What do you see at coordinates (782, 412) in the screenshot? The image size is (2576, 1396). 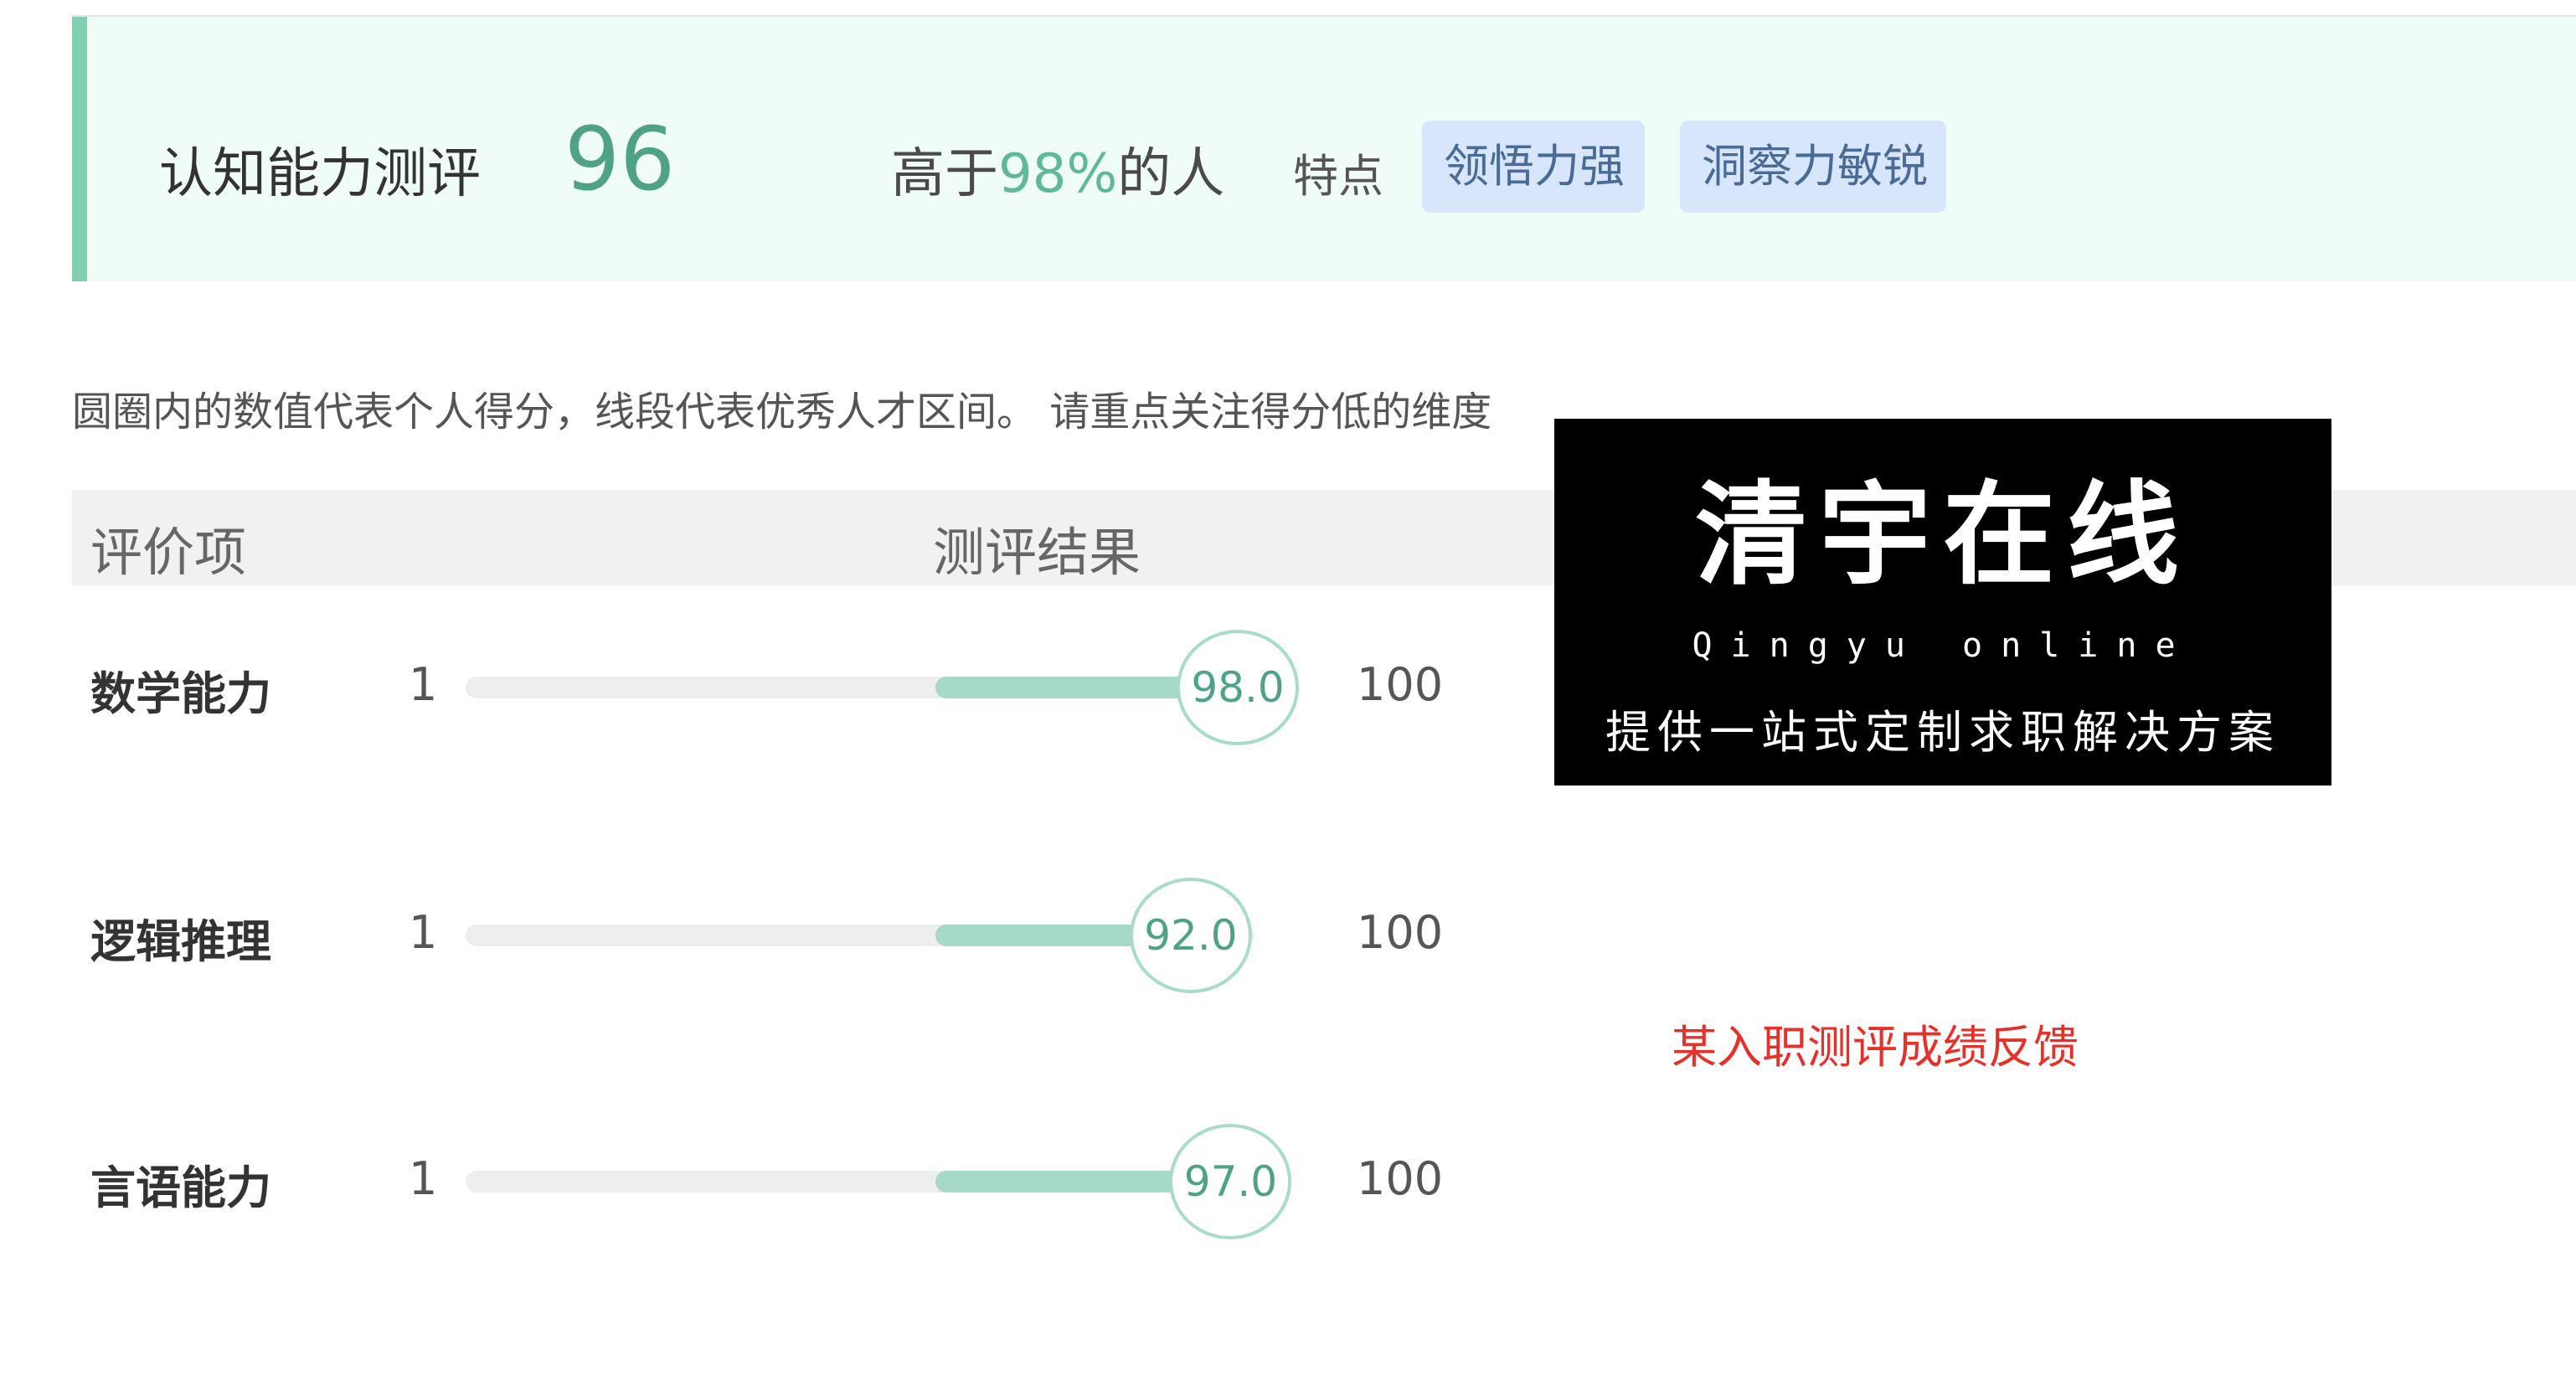 I see `instruction-note: 圆圈内的数值代表个人得分，线段代表优秀人才区间。 请重点关注得分低的维度` at bounding box center [782, 412].